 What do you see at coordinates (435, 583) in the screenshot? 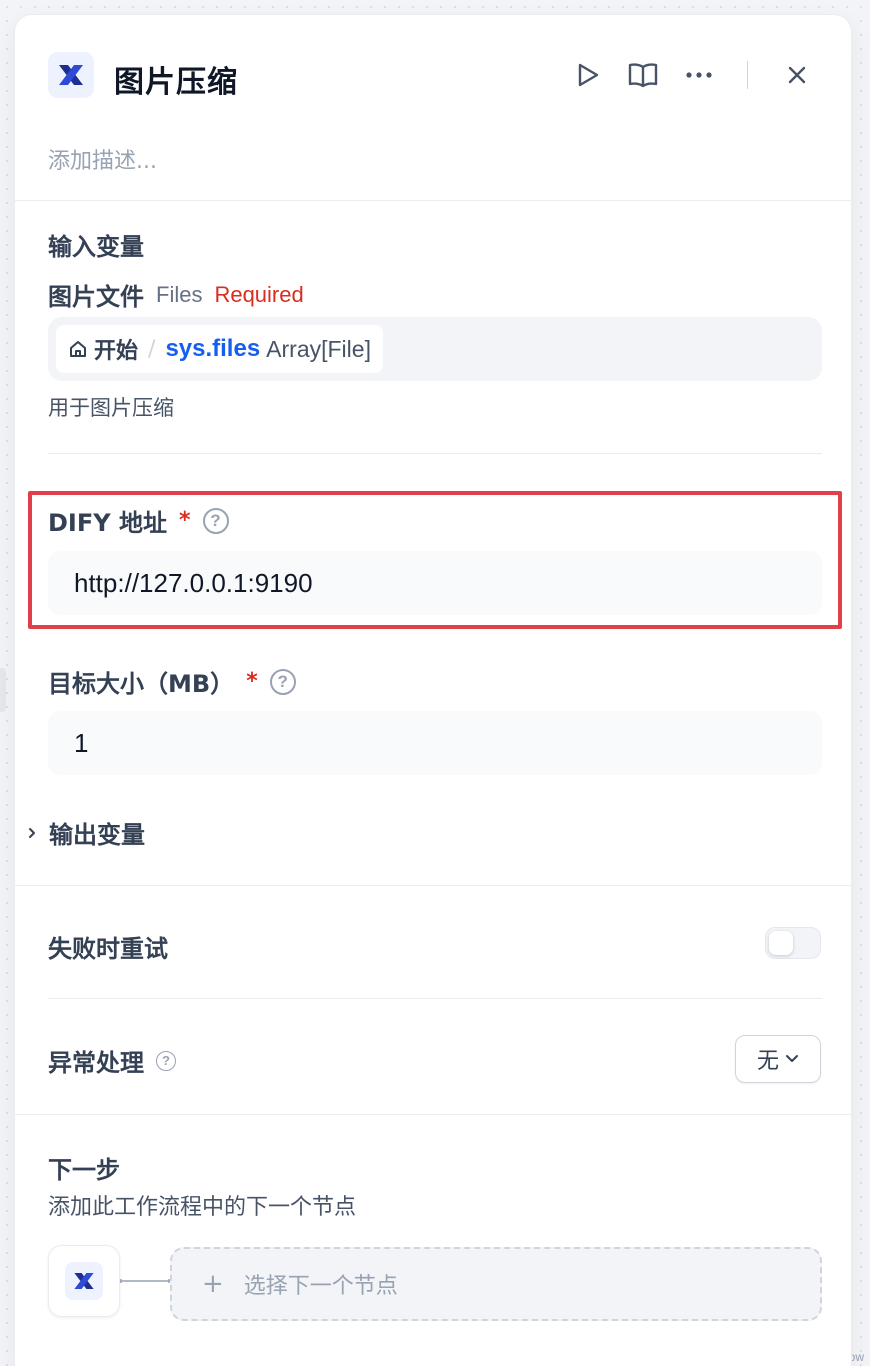
I see `dify-address-input: http://127.0.0.1:9190` at bounding box center [435, 583].